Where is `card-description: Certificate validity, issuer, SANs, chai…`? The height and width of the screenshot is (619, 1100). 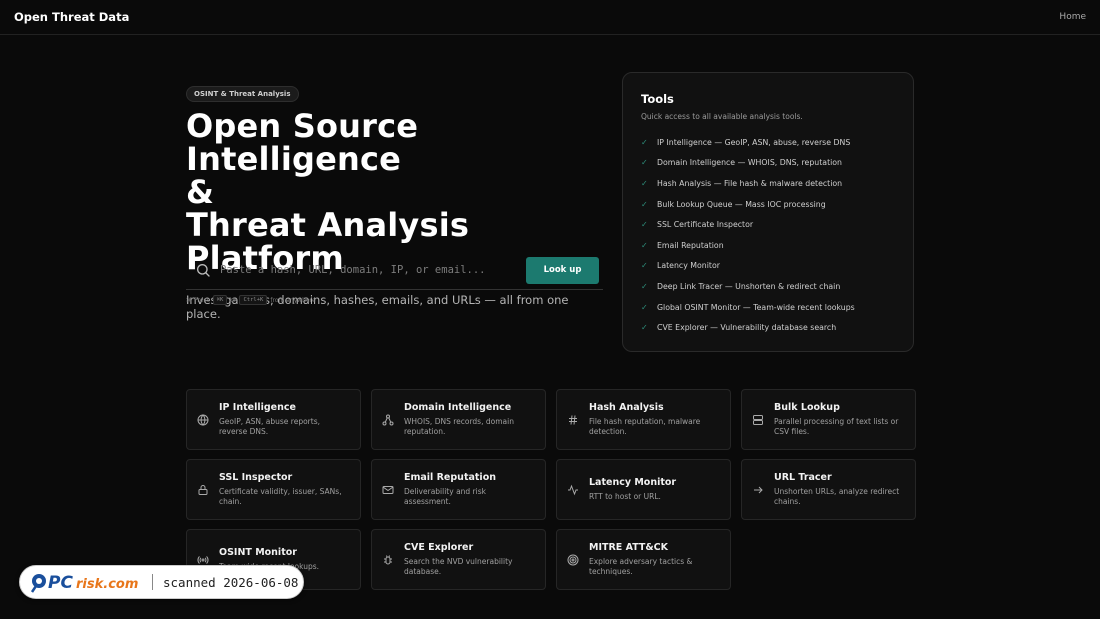
card-description: Certificate validity, issuer, SANs, chai… is located at coordinates (280, 496).